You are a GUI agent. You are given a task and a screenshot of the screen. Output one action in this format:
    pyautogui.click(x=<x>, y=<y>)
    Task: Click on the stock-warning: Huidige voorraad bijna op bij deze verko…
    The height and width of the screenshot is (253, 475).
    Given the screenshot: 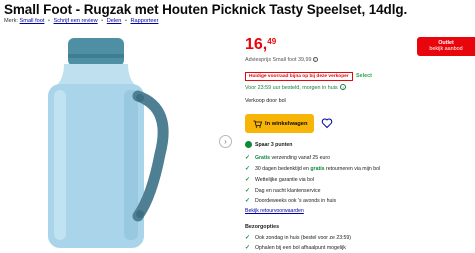 What is the action you would take?
    pyautogui.click(x=299, y=76)
    